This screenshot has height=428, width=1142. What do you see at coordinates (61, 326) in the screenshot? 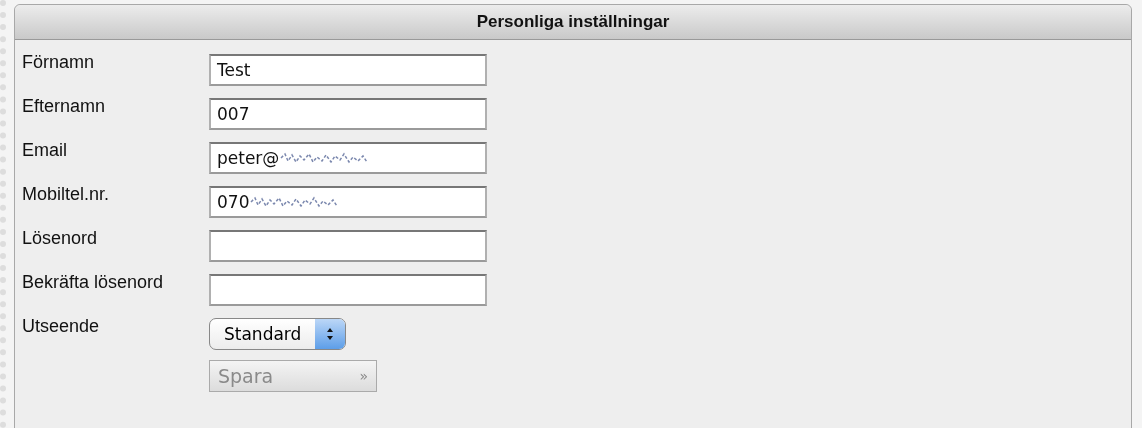
I see `field-label: Utseende` at bounding box center [61, 326].